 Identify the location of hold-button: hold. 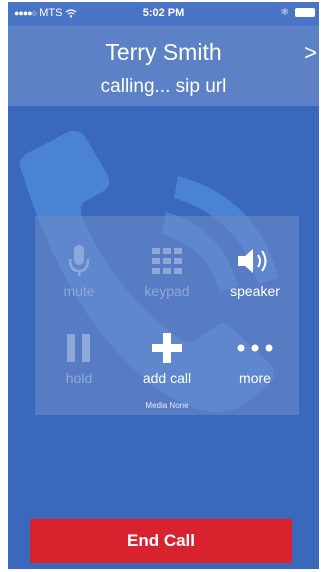
(79, 357).